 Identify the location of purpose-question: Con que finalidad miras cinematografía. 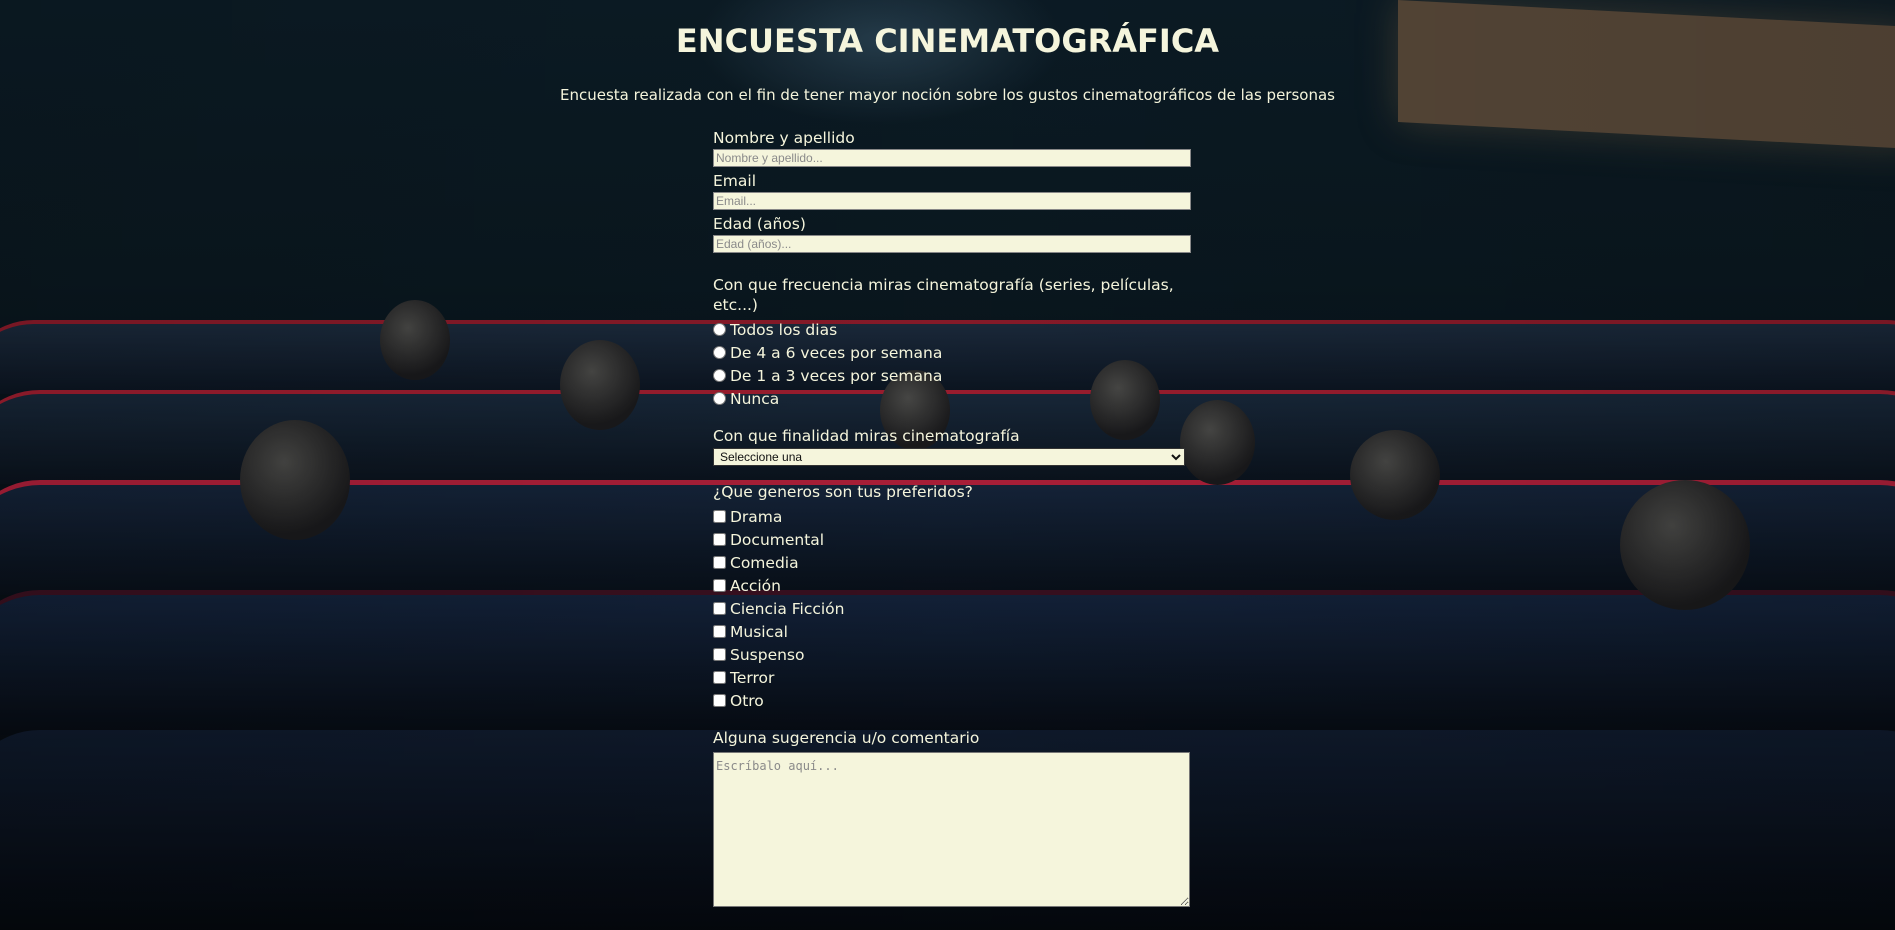
(866, 436).